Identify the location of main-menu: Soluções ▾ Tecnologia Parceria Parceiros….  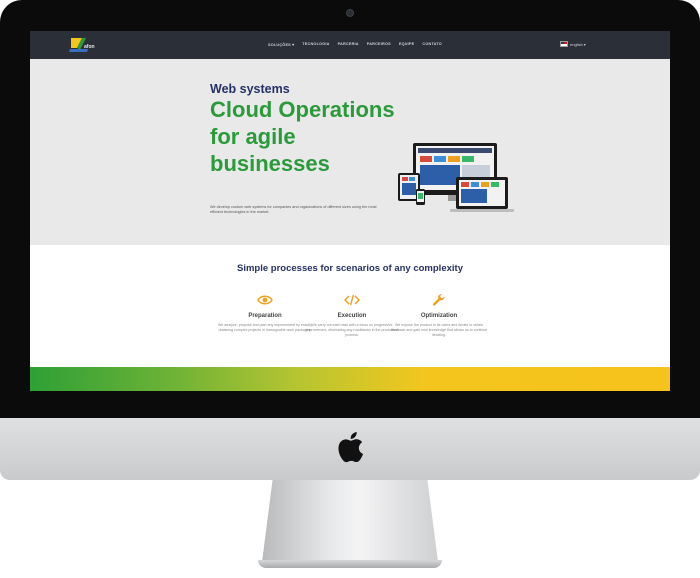
(355, 44).